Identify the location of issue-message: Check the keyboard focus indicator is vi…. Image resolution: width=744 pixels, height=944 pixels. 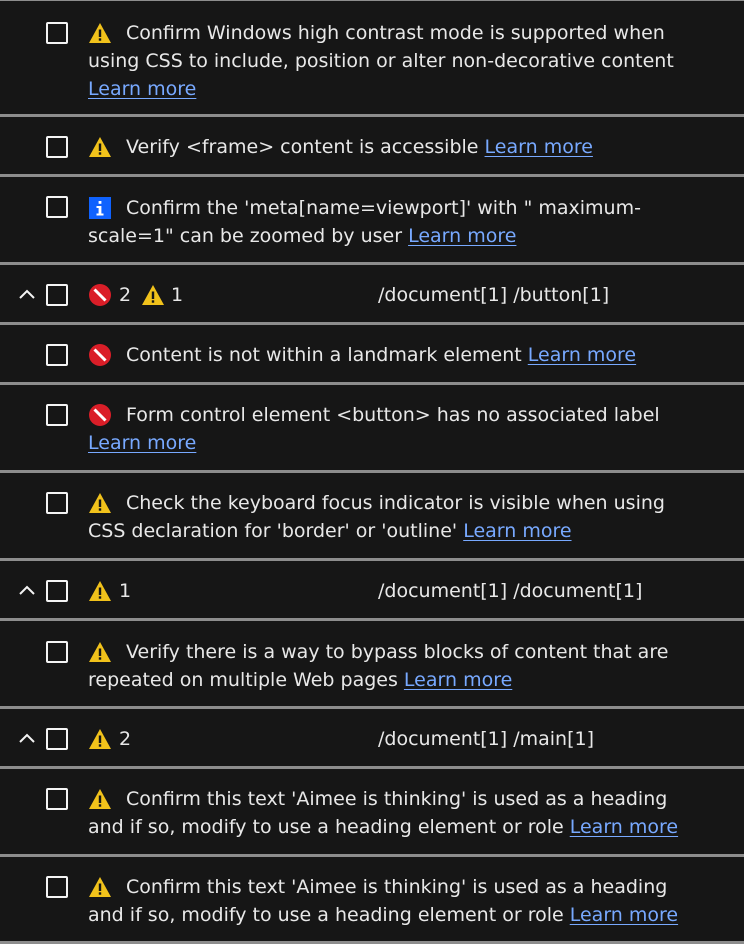
(376, 517).